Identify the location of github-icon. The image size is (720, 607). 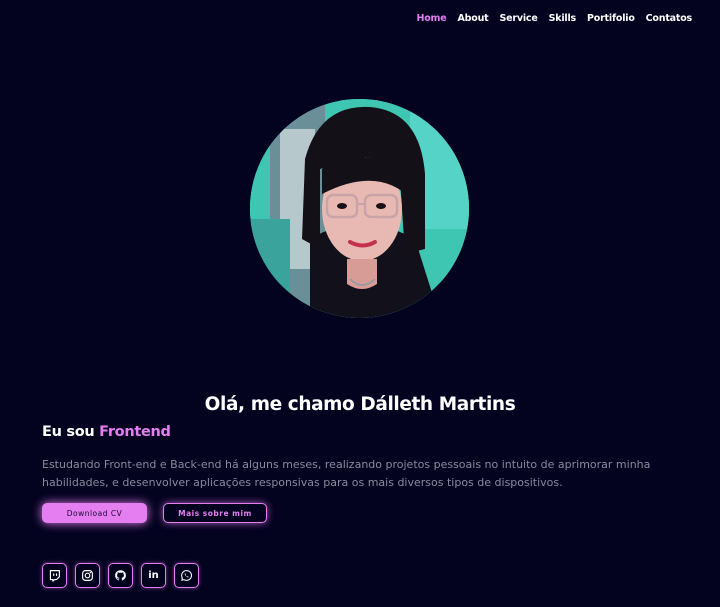
(120, 575).